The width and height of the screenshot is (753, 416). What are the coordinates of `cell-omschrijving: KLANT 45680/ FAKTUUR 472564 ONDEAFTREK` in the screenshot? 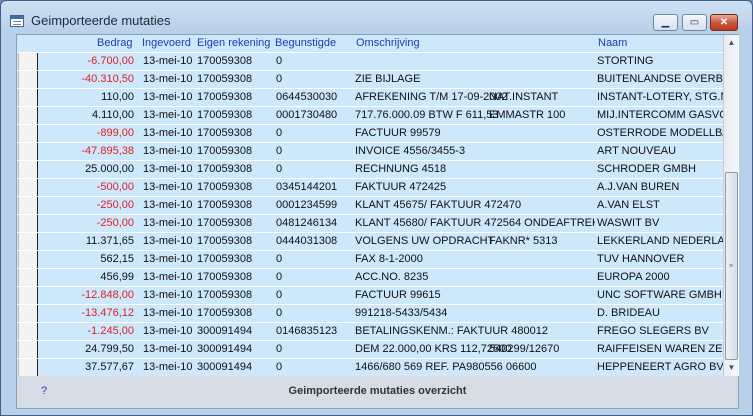 It's located at (475, 223).